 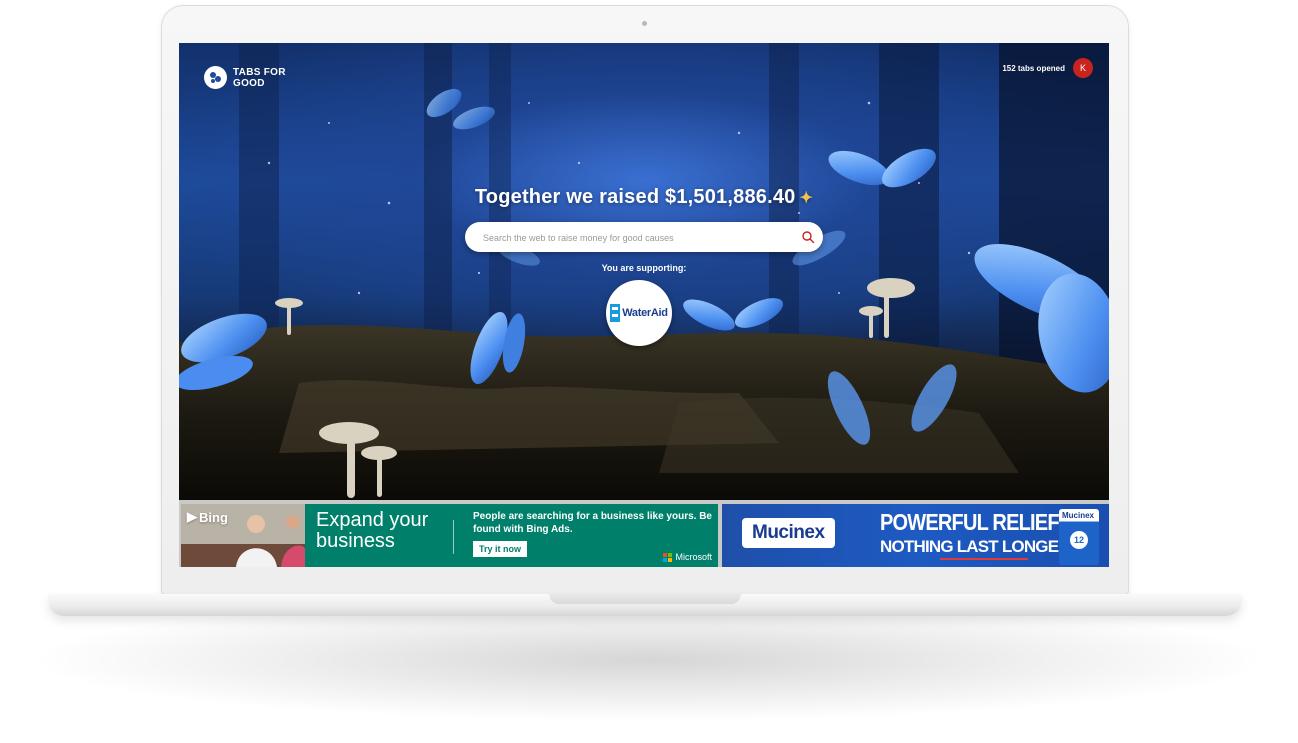 What do you see at coordinates (984, 559) in the screenshot?
I see `mucinex-underline` at bounding box center [984, 559].